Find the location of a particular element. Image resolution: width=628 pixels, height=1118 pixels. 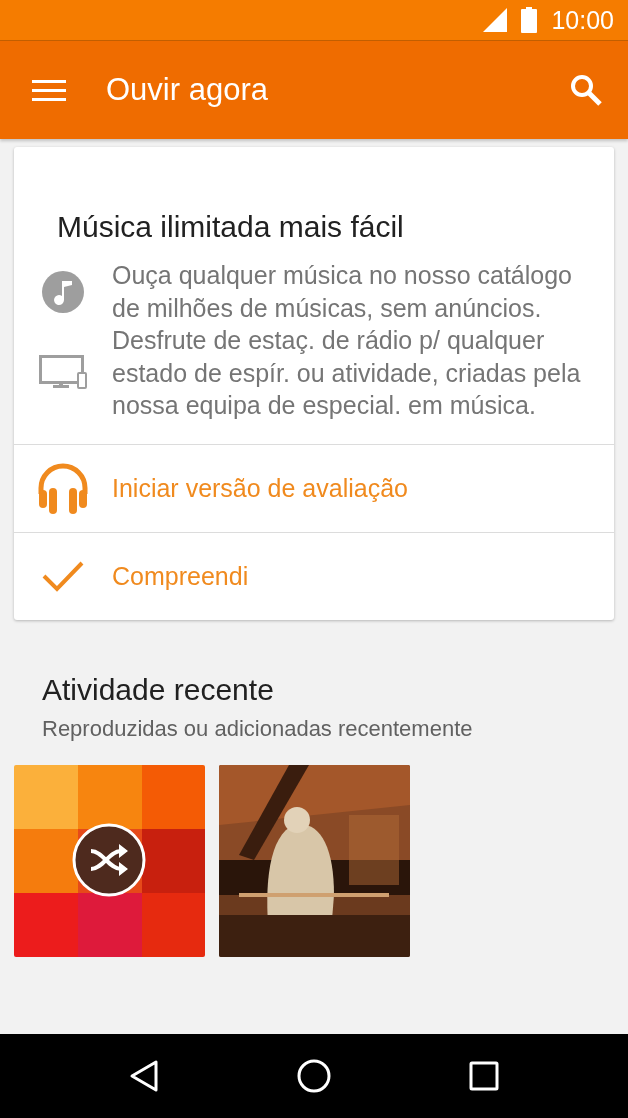

recents-icon is located at coordinates (484, 1076).